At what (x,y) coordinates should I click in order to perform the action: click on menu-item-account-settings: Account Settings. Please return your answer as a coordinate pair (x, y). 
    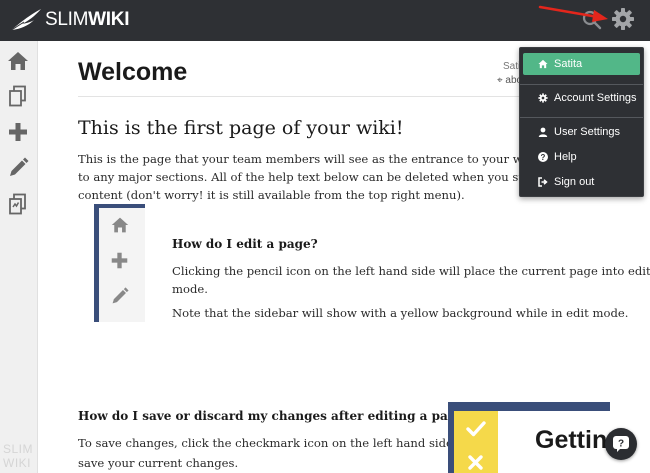
    Looking at the image, I should click on (581, 98).